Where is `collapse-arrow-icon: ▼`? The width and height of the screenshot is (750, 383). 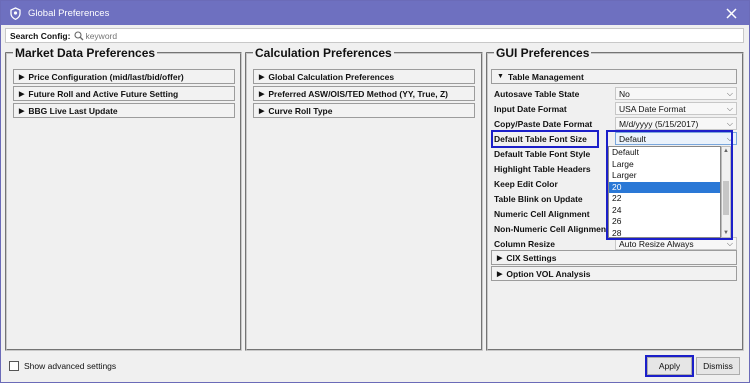 collapse-arrow-icon: ▼ is located at coordinates (500, 76).